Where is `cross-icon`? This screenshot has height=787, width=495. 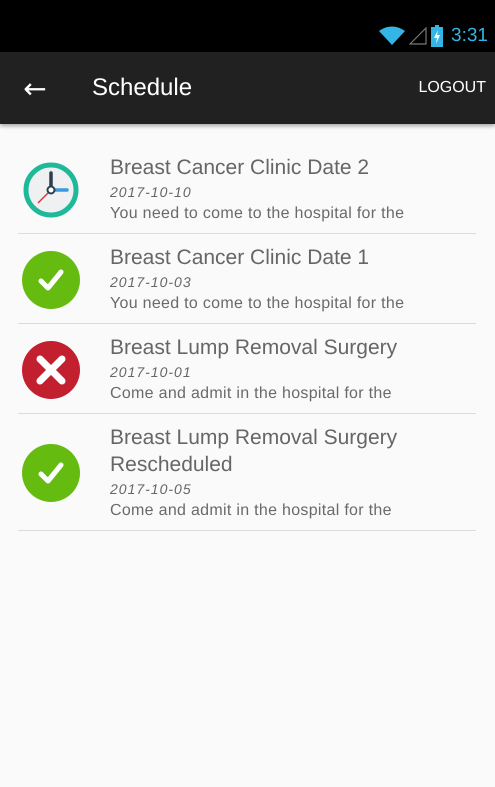
cross-icon is located at coordinates (51, 369).